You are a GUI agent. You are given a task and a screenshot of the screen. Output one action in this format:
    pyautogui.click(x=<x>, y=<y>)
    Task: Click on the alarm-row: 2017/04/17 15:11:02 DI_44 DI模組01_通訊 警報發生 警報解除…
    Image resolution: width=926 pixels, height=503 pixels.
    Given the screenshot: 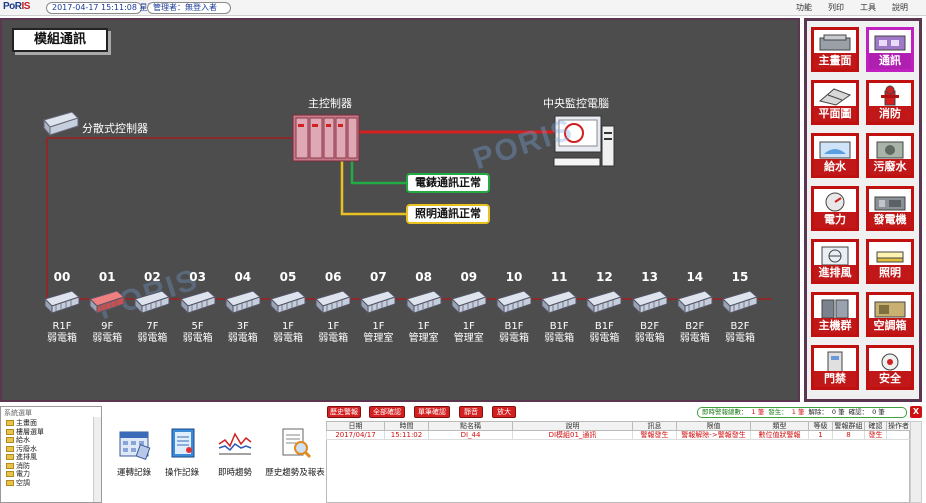 What is the action you would take?
    pyautogui.click(x=618, y=435)
    